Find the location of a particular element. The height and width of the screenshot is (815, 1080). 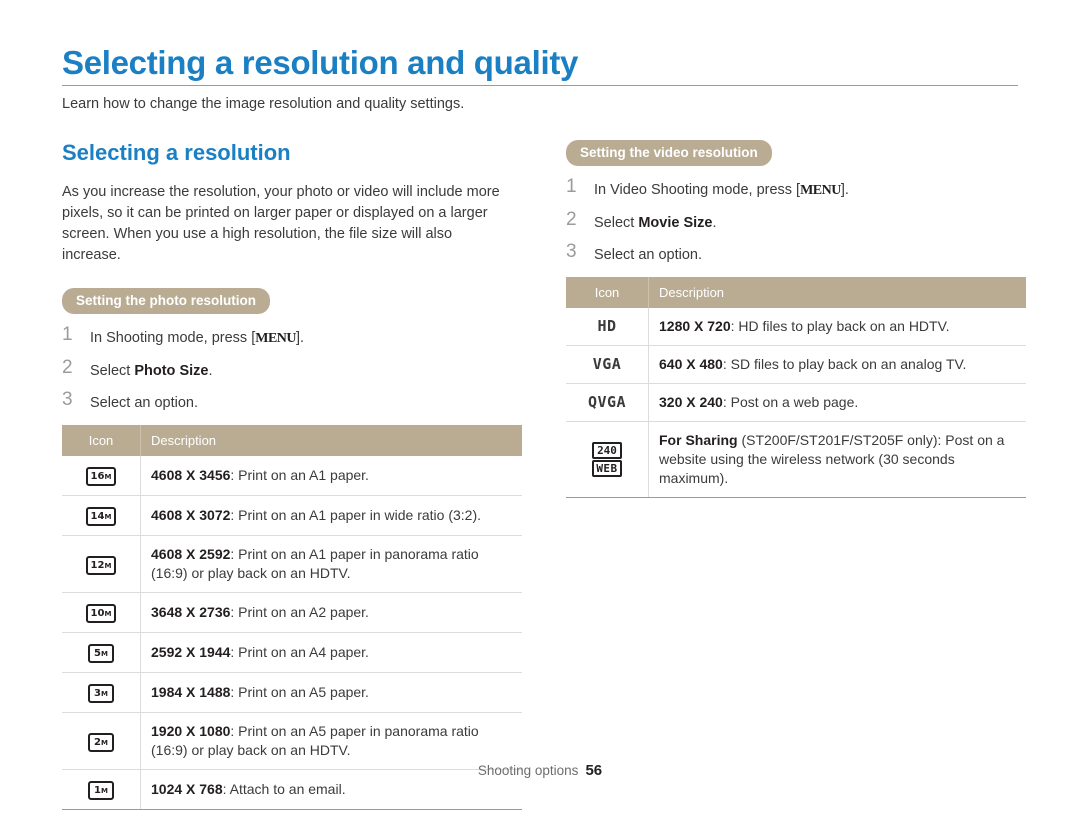

video-description-cell: 320 X 240: Post on a web page. is located at coordinates (837, 402).